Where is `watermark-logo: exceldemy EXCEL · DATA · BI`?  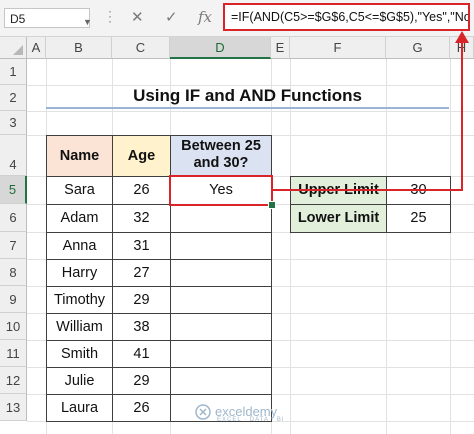
watermark-logo: exceldemy EXCEL · DATA · BI is located at coordinates (240, 413).